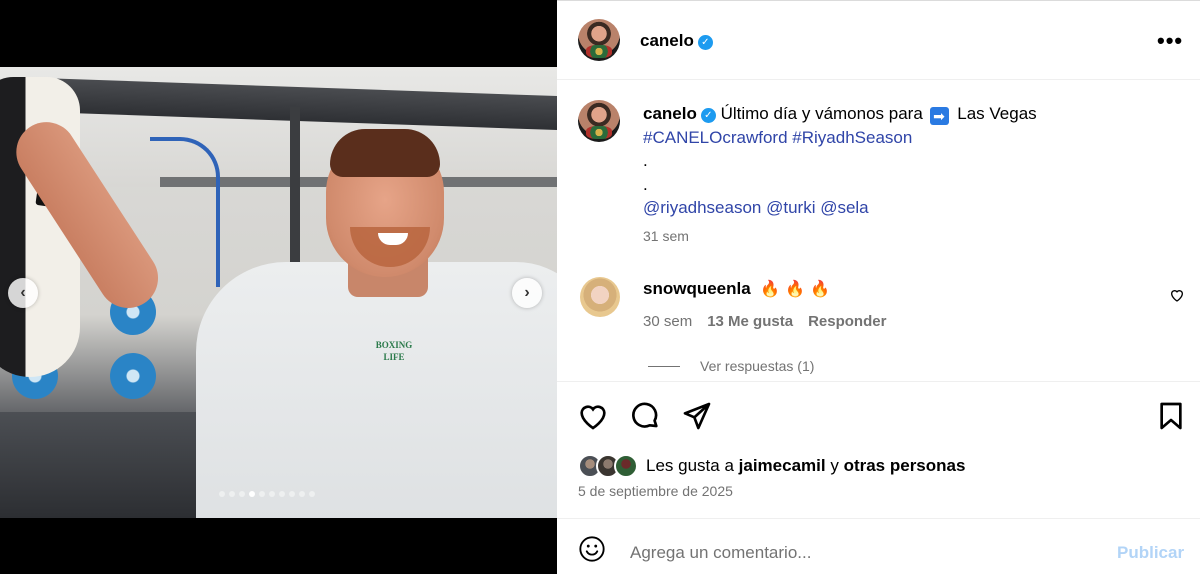 This screenshot has height=574, width=1200. I want to click on add-comment-bar: Agrega un comentario... Publicar, so click(878, 546).